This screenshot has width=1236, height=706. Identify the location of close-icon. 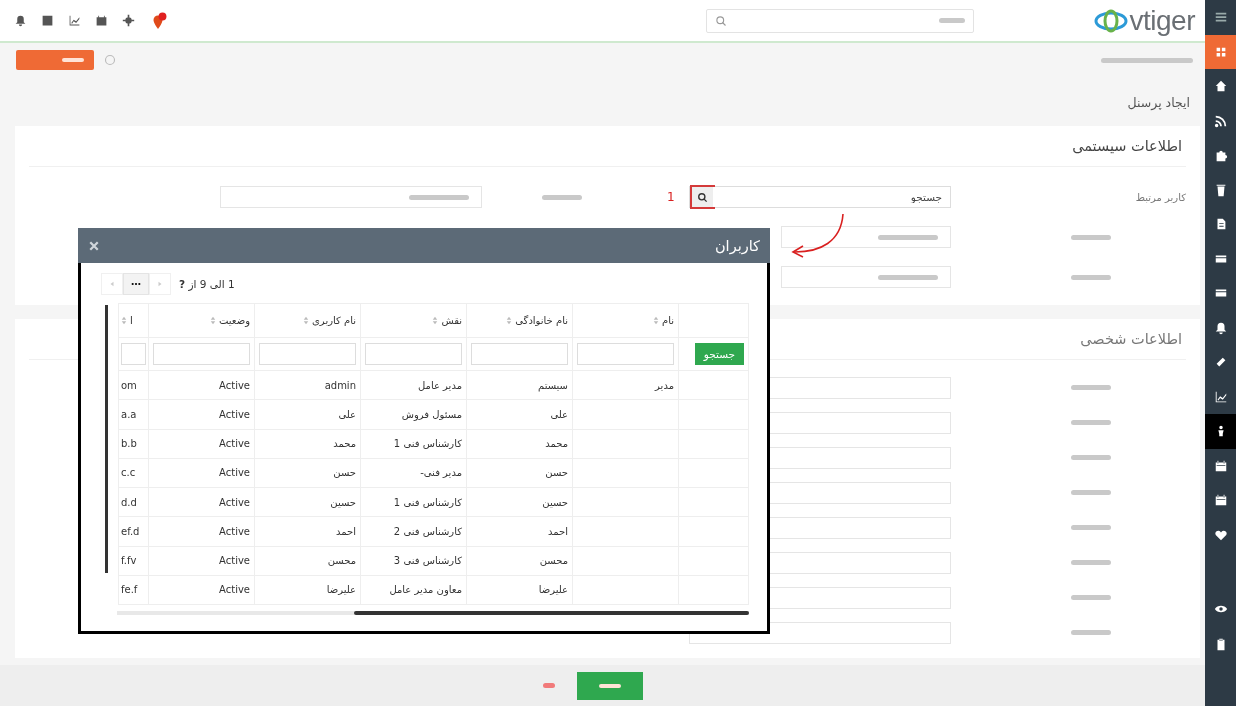
(94, 245).